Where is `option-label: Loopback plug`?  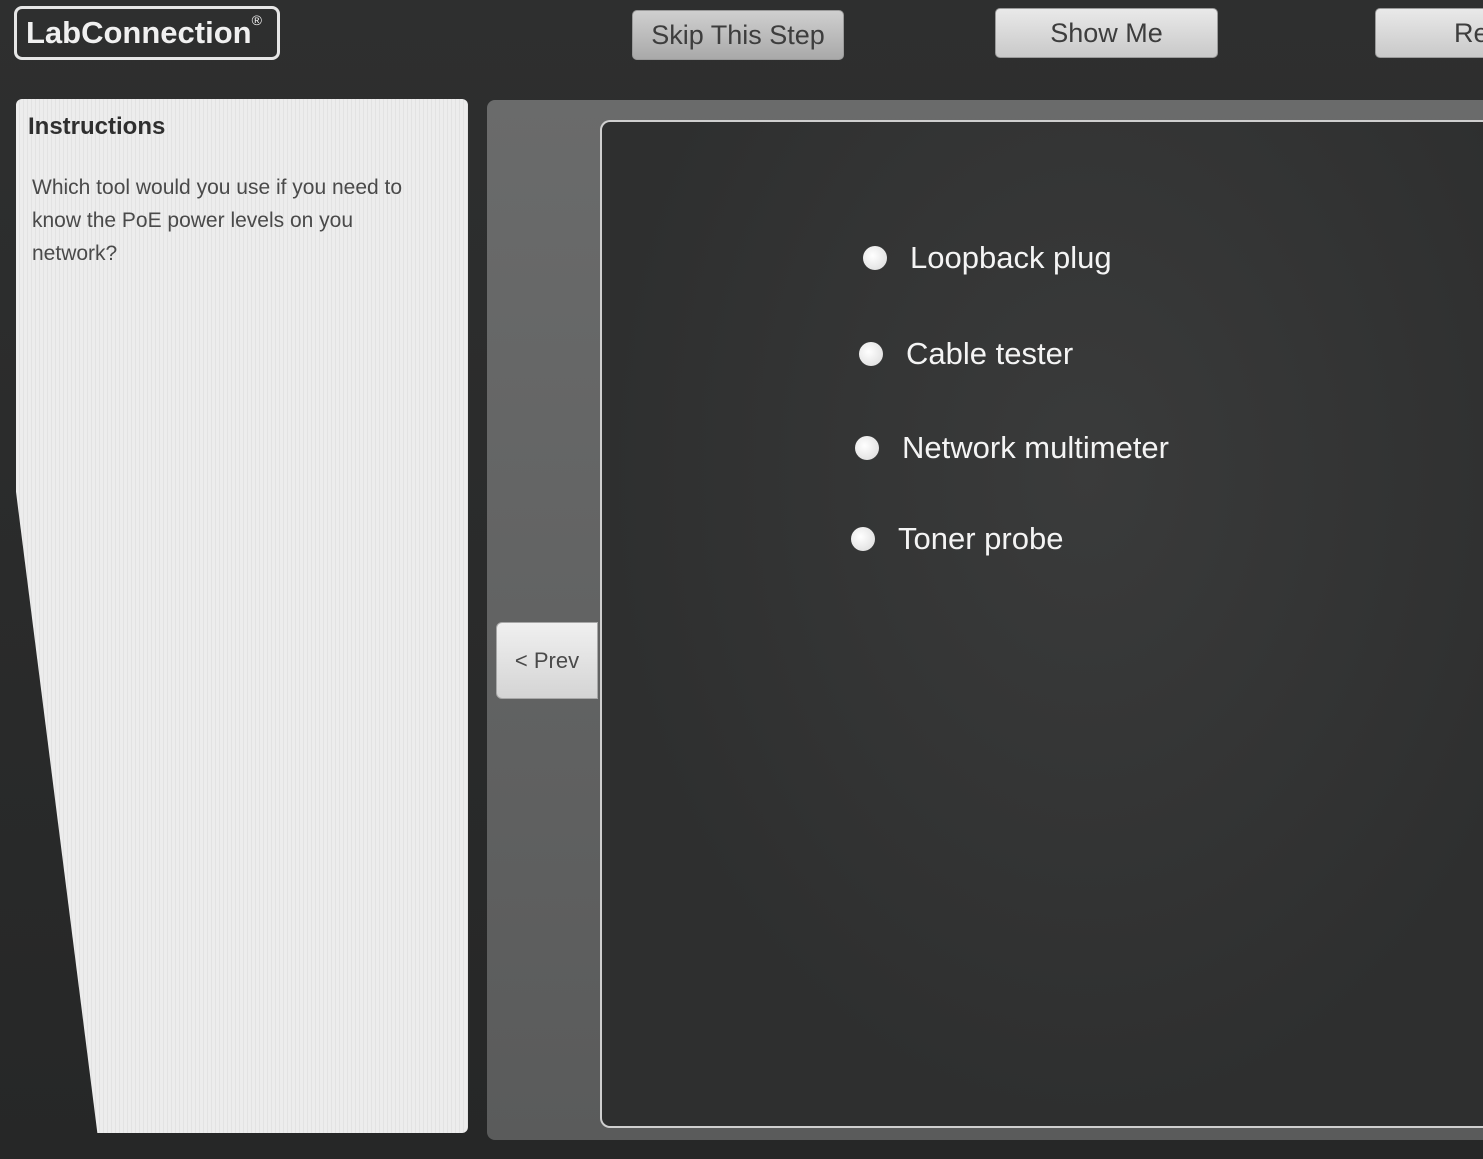
option-label: Loopback plug is located at coordinates (1011, 257).